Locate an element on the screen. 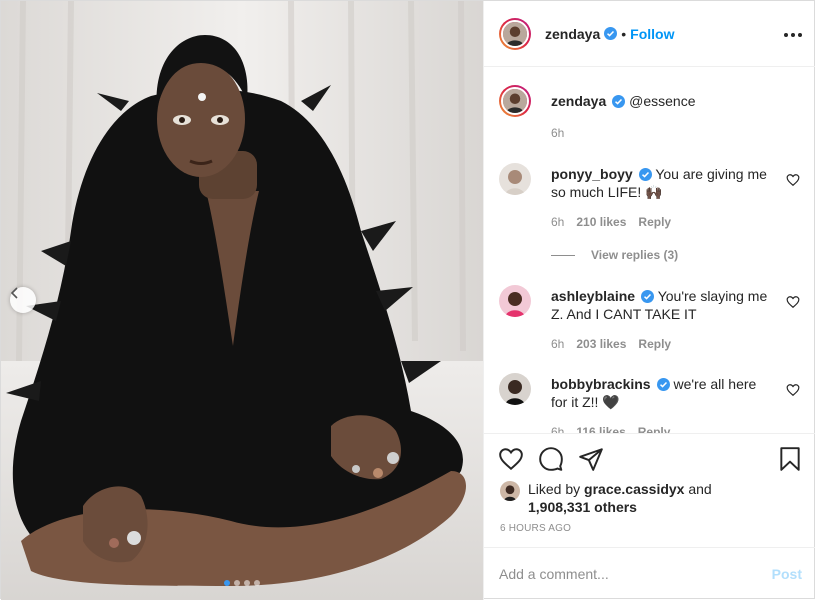 This screenshot has width=815, height=600. post-header: zendaya • Follow is located at coordinates (649, 34).